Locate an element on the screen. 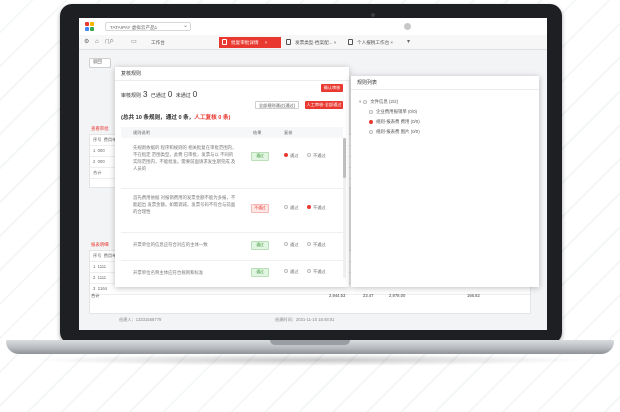 The width and height of the screenshot is (620, 412). home-icon: ⌂ is located at coordinates (97, 42).